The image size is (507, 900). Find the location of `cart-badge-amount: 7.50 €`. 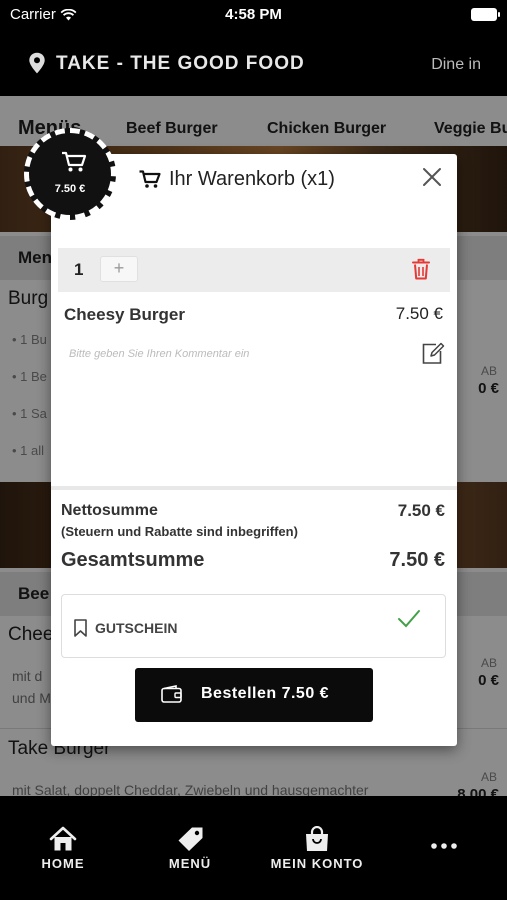

cart-badge-amount: 7.50 € is located at coordinates (70, 189).